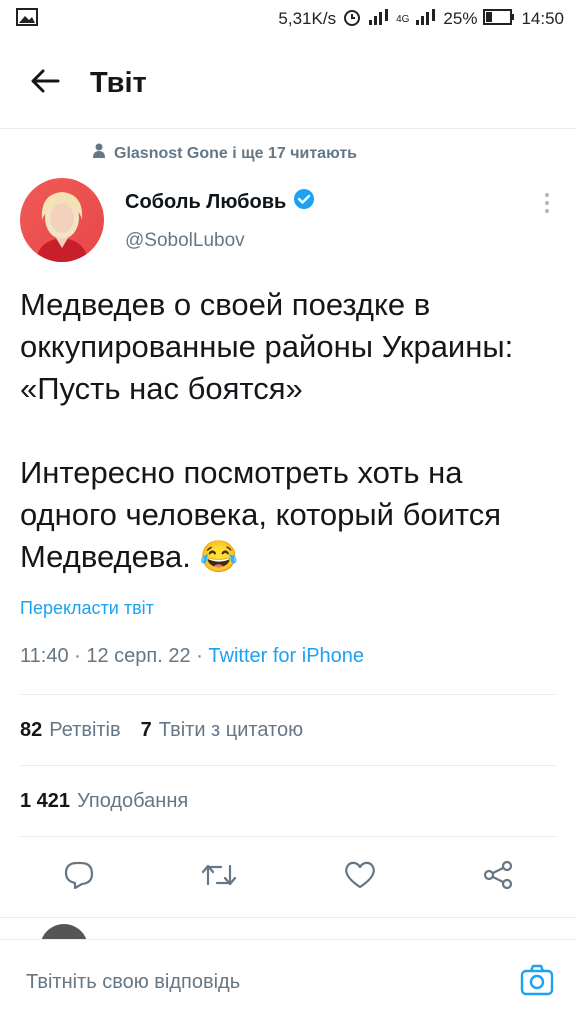  I want to click on more-vertical-icon, so click(547, 205).